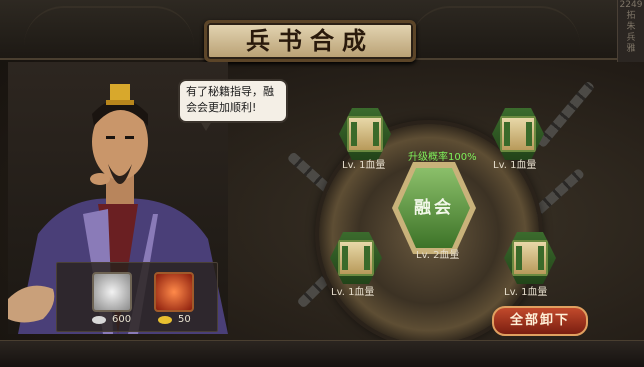 This screenshot has height=367, width=644. I want to click on result-level-label: Lv. 2血量, so click(438, 255).